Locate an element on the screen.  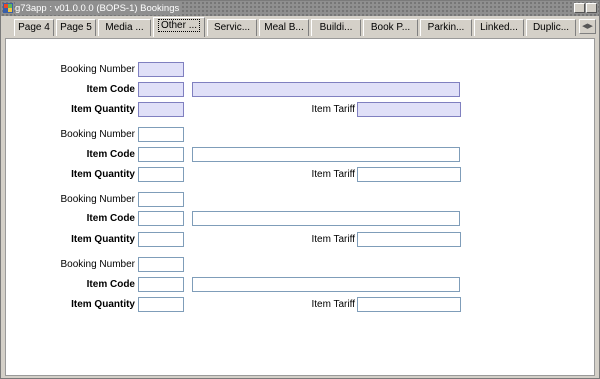
tab-page-4: Page 4 is located at coordinates (34, 27).